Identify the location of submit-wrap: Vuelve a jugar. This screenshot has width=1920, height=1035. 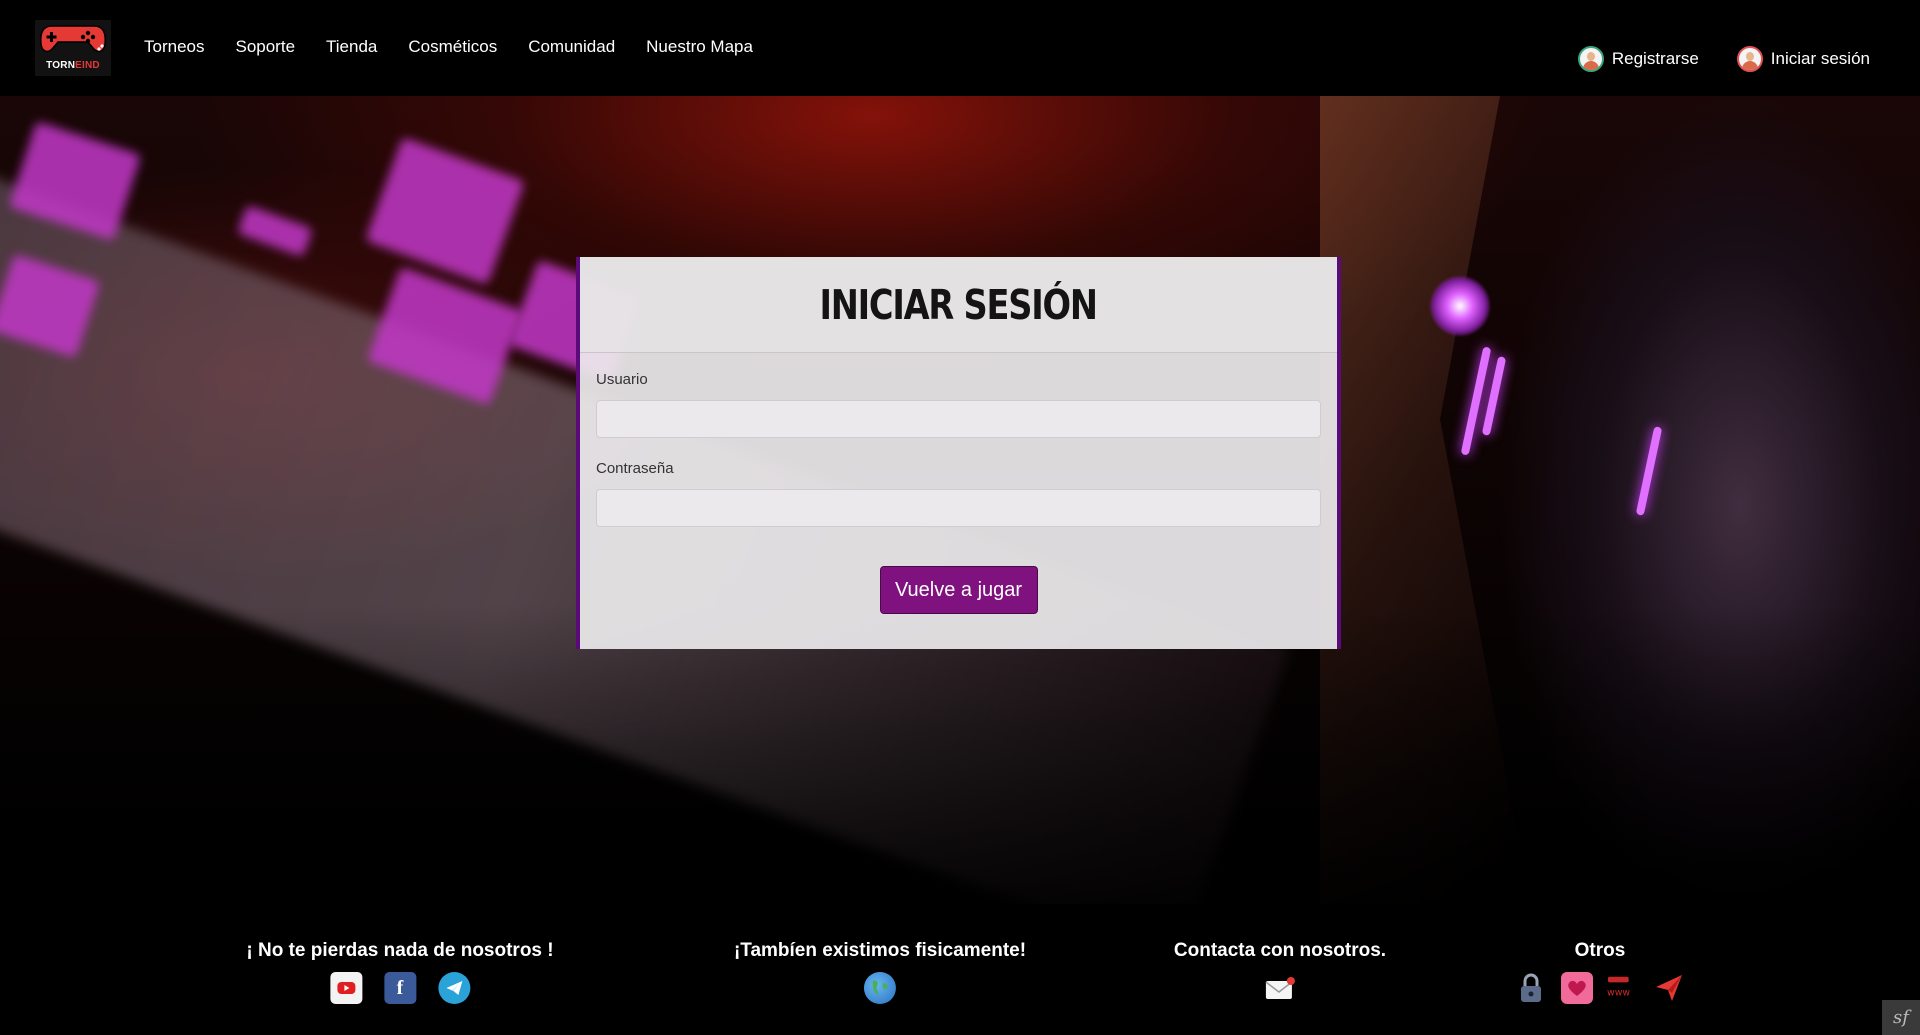
(958, 581).